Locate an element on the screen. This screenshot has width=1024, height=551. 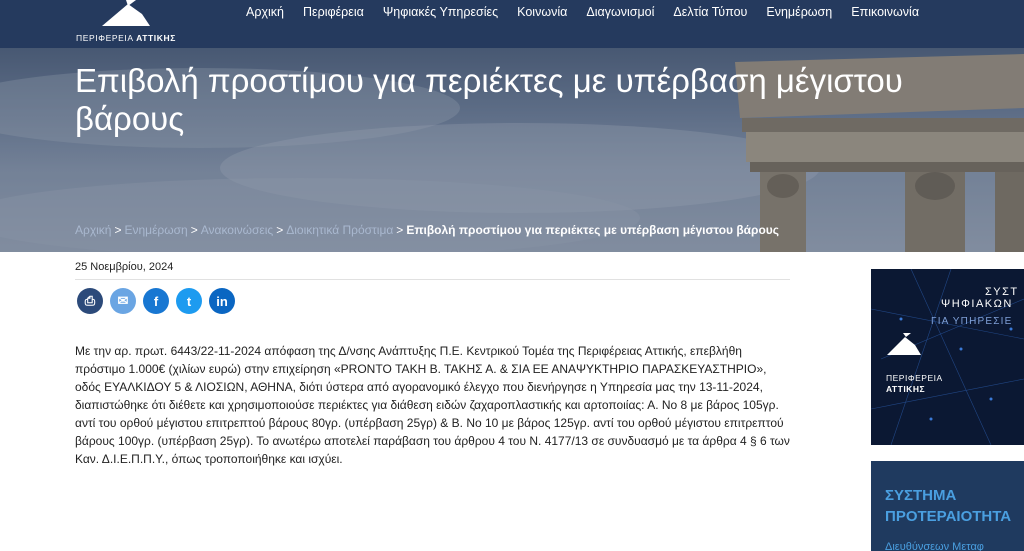
breadcrumb-announcements: Ανακοινώσεις is located at coordinates (237, 230).